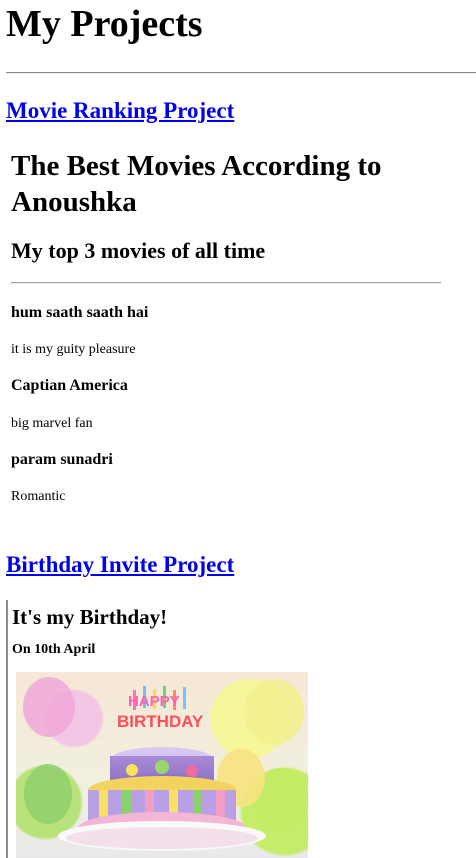 The width and height of the screenshot is (476, 858). Describe the element at coordinates (165, 764) in the screenshot. I see `cake-illustration: HAPPY BIRTHDAY` at that location.